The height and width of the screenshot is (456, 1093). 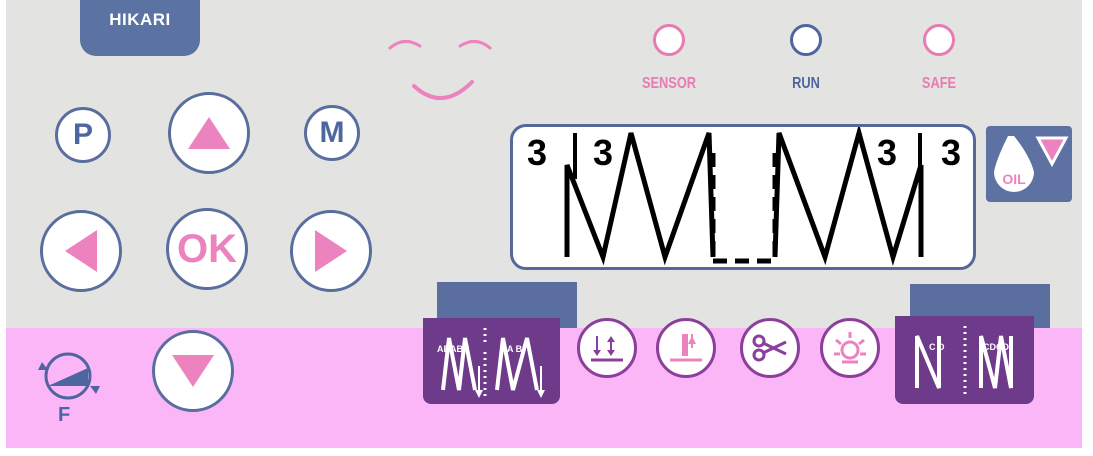 I want to click on triangle-left-icon, so click(x=81, y=251).